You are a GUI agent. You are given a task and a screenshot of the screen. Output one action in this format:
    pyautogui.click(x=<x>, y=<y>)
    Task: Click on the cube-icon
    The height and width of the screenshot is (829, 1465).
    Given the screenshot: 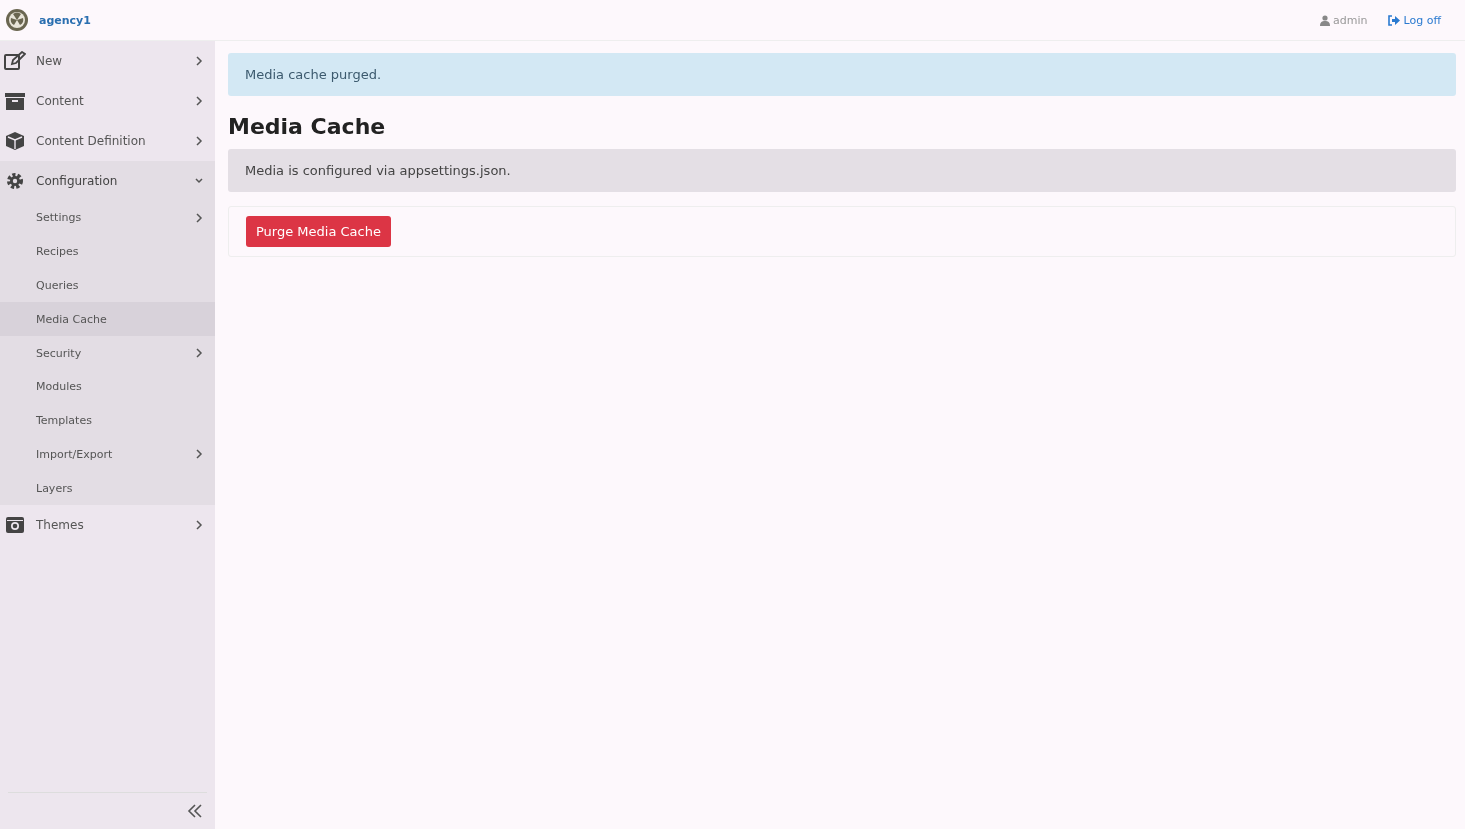 What is the action you would take?
    pyautogui.click(x=15, y=141)
    